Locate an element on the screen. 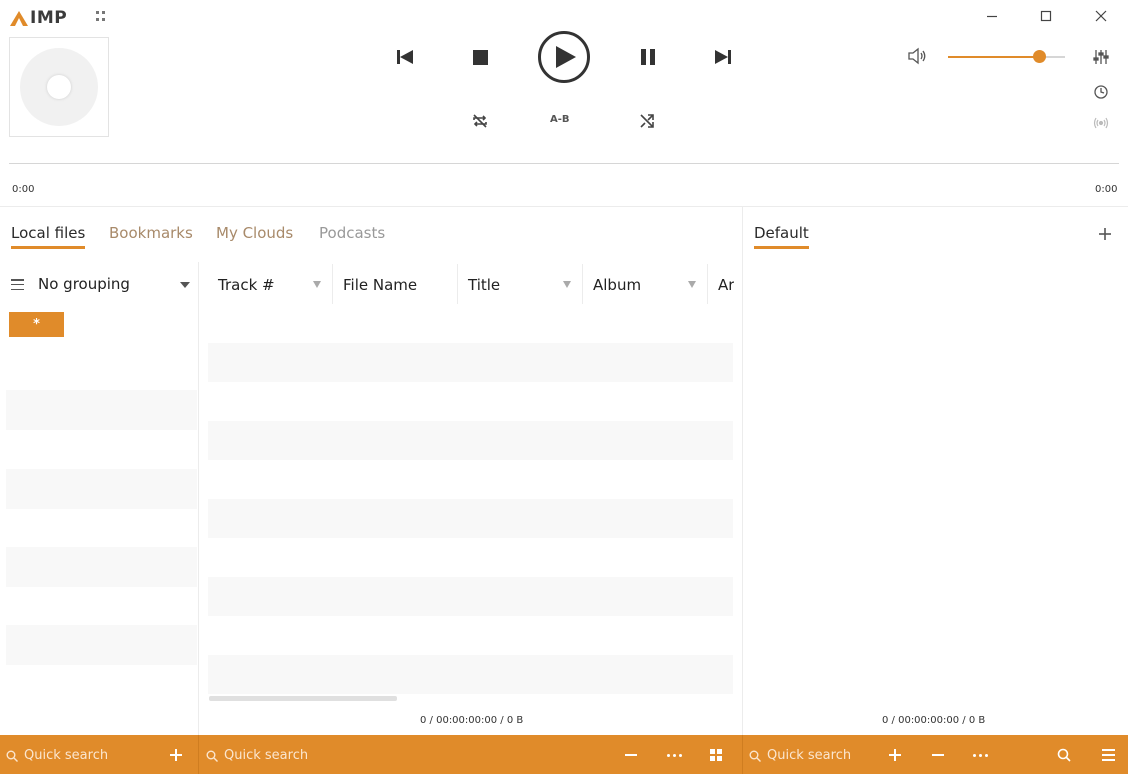 Image resolution: width=1128 pixels, height=774 pixels. column-header-album: Album is located at coordinates (617, 285).